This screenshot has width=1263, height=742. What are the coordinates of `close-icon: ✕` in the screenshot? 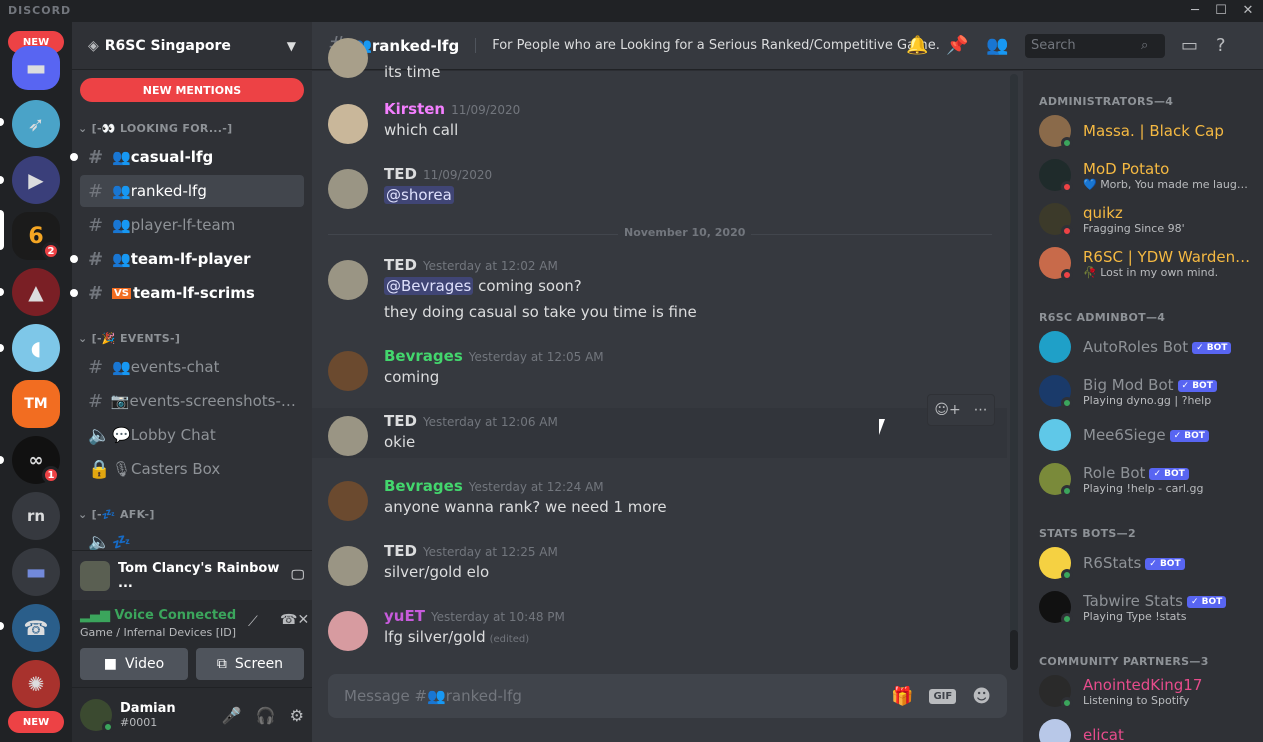 It's located at (1248, 11).